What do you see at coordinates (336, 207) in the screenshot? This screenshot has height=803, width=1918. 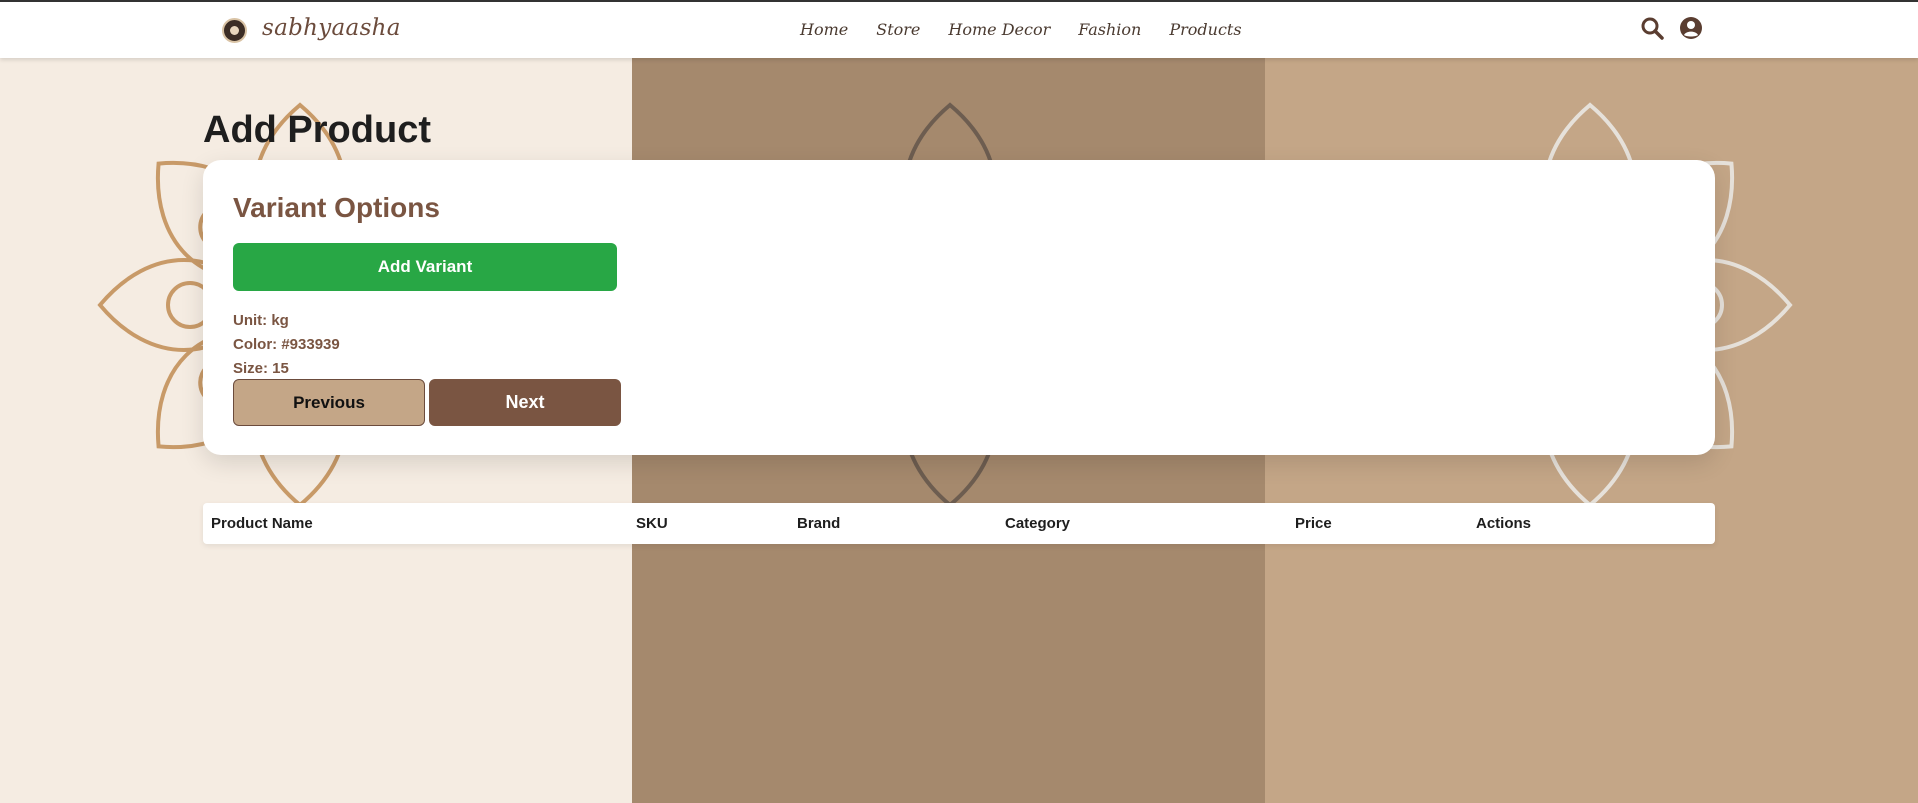 I see `variant-options-title: Variant Options` at bounding box center [336, 207].